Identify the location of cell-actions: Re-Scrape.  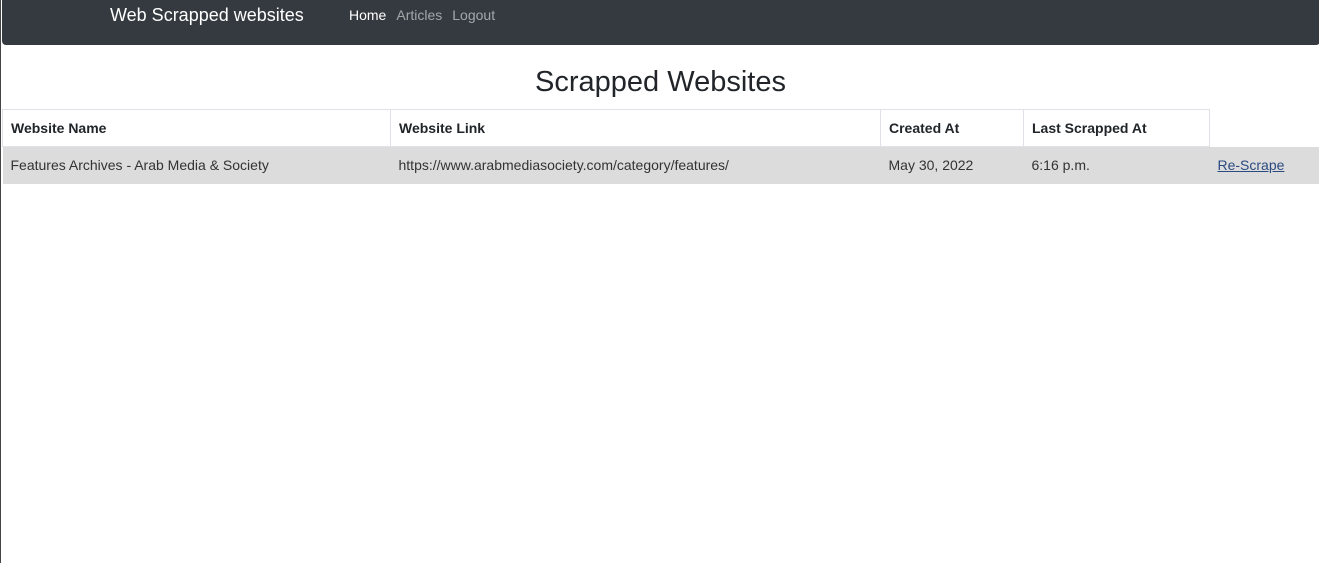
(1264, 165).